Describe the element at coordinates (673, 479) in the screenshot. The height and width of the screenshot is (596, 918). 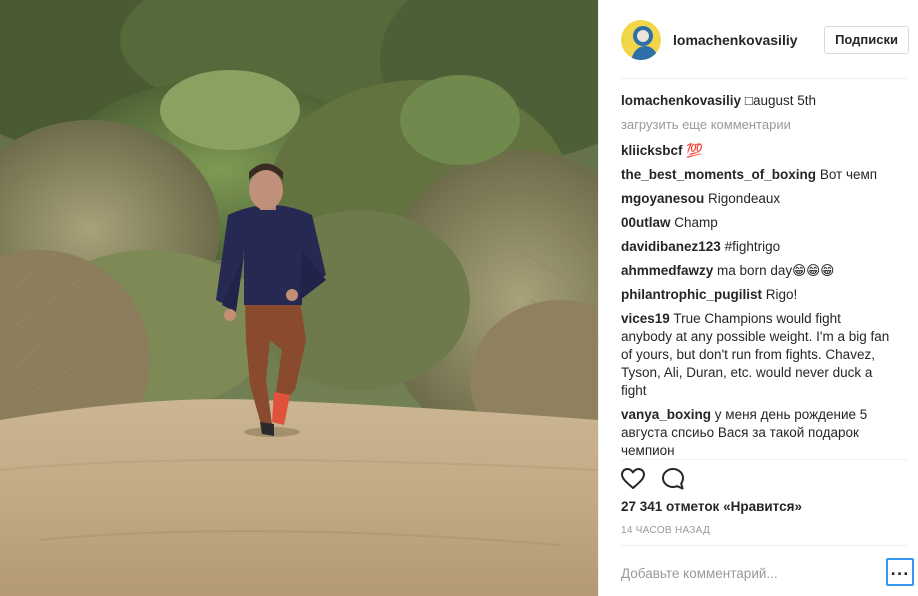
I see `comment-bubble-icon` at that location.